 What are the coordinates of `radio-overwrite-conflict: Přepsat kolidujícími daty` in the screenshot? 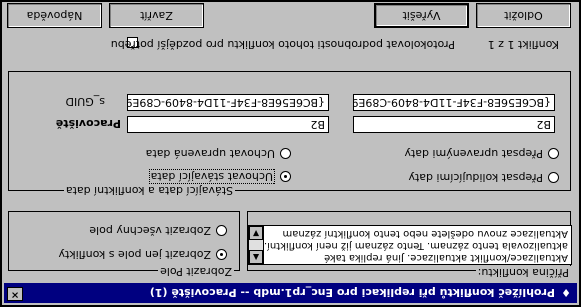 It's located at (483, 177).